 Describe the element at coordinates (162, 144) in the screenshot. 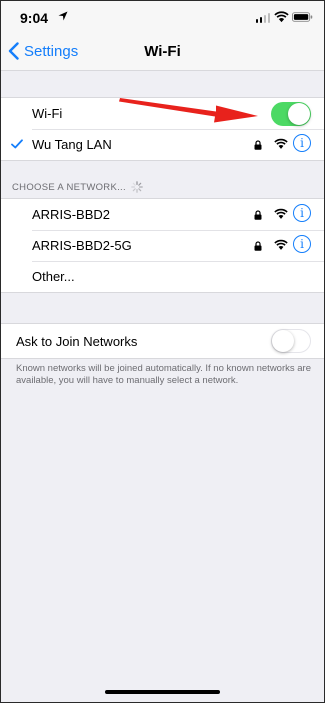

I see `connected-network-row: Wu Tang LAN i` at that location.